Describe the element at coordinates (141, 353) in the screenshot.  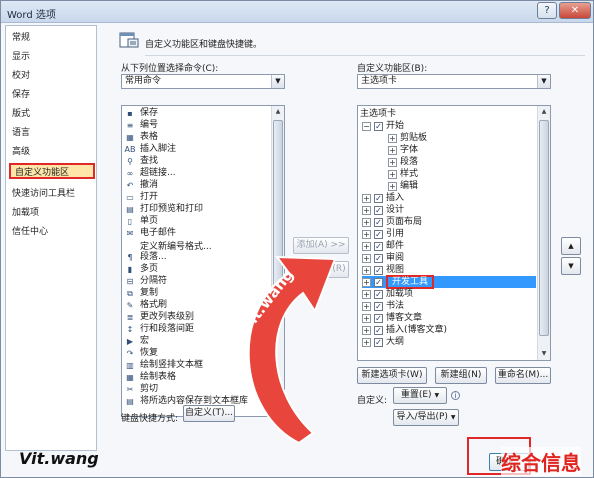
I see `command-item: ↷ 恢复` at that location.